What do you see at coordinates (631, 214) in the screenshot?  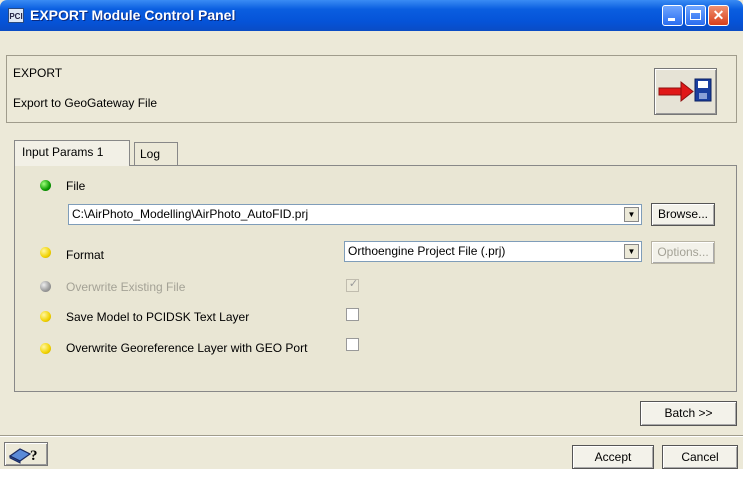 I see `file-history-dropdown-arrow: ▼` at bounding box center [631, 214].